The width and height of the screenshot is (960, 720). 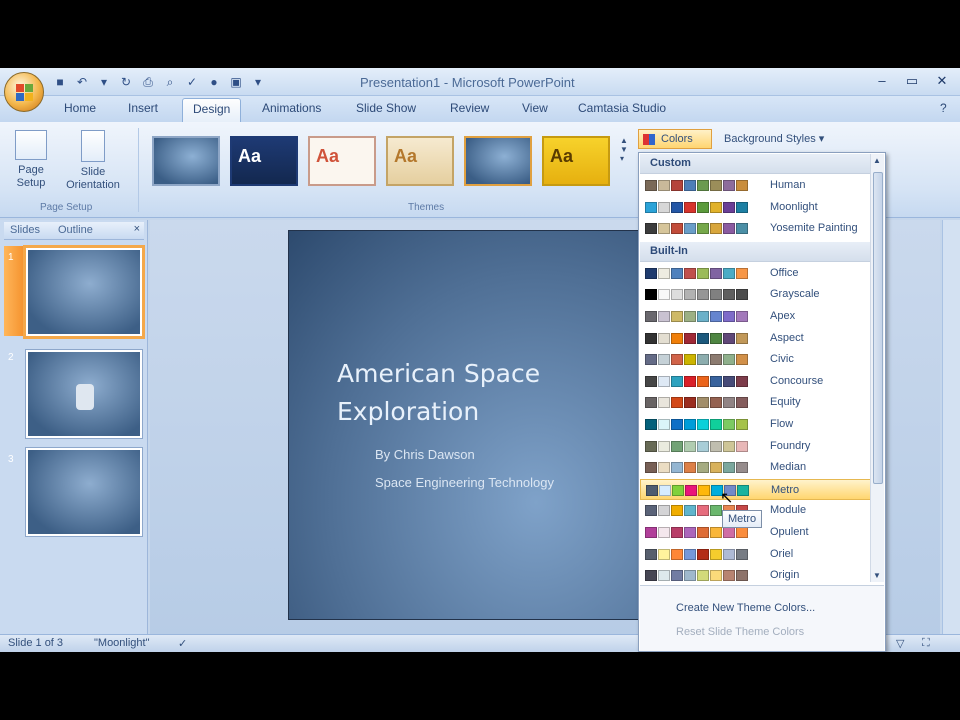 I want to click on theme-colors-aspect: Aspect, so click(x=756, y=339).